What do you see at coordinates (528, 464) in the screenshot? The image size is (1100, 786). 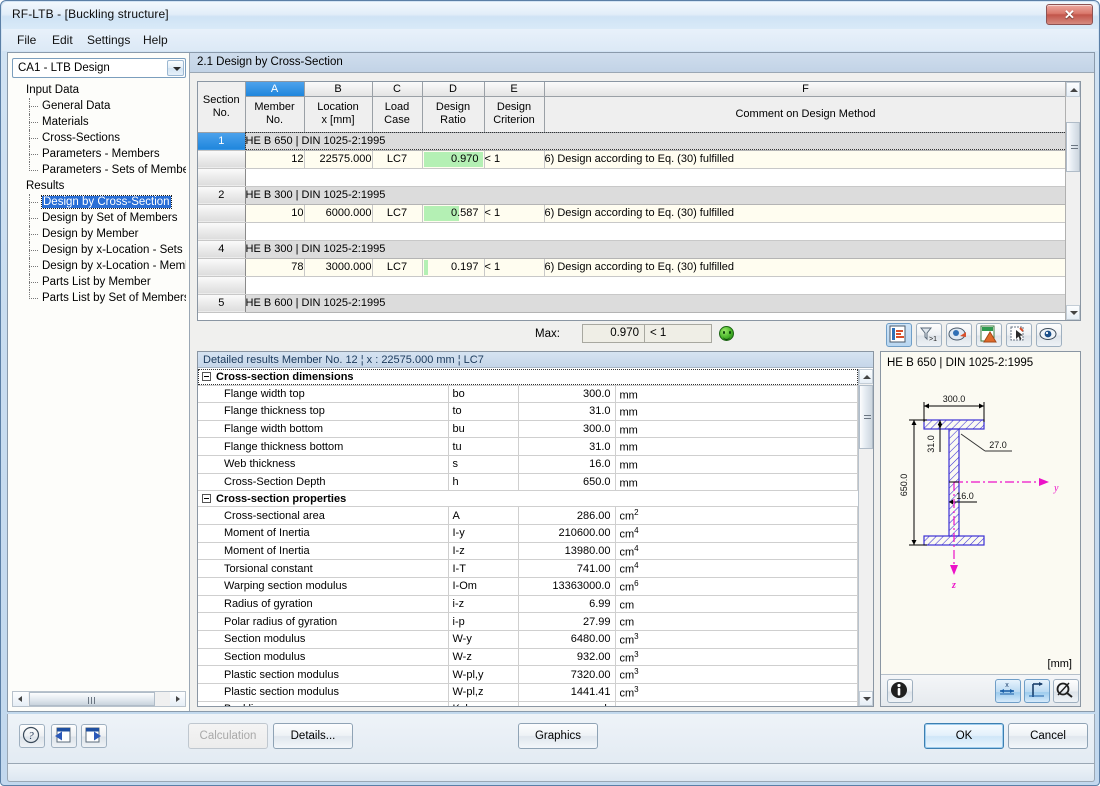 I see `detail-row: Web thickness s 16.0 mm` at bounding box center [528, 464].